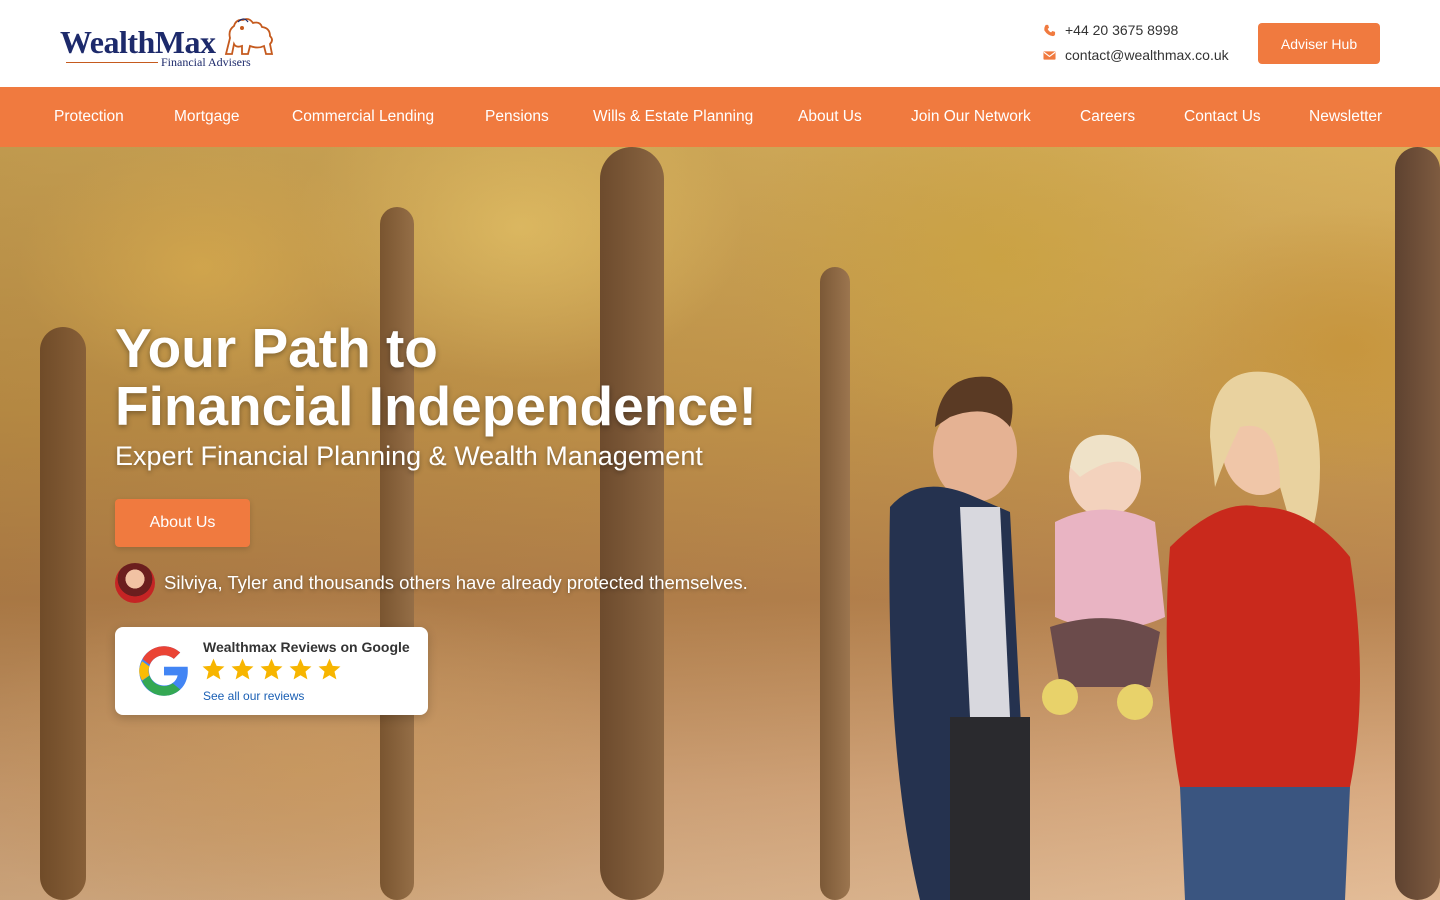  What do you see at coordinates (249, 36) in the screenshot?
I see `lion-crest-icon` at bounding box center [249, 36].